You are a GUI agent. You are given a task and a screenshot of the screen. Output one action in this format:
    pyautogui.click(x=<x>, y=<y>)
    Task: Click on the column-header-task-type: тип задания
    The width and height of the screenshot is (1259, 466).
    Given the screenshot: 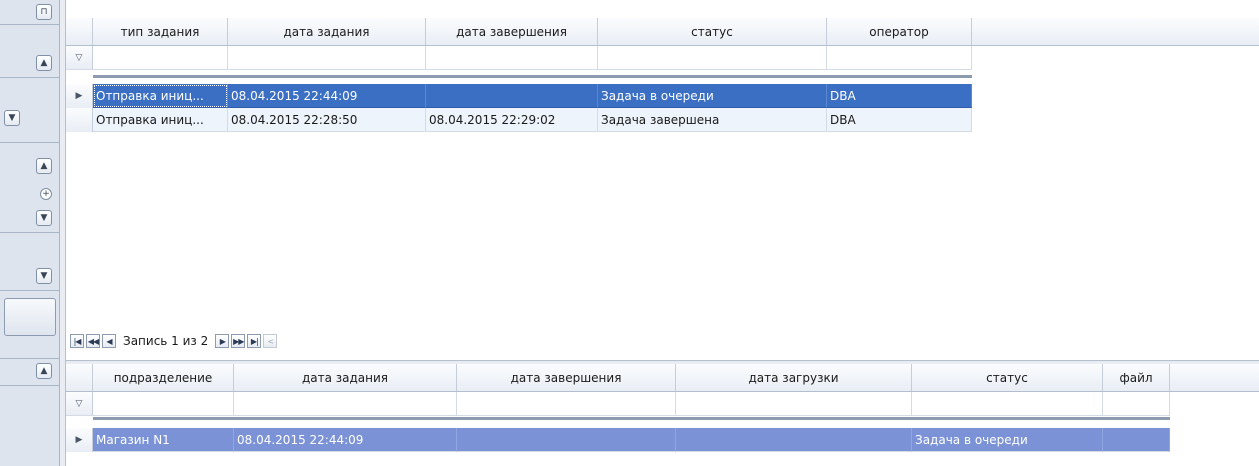 What is the action you would take?
    pyautogui.click(x=160, y=31)
    